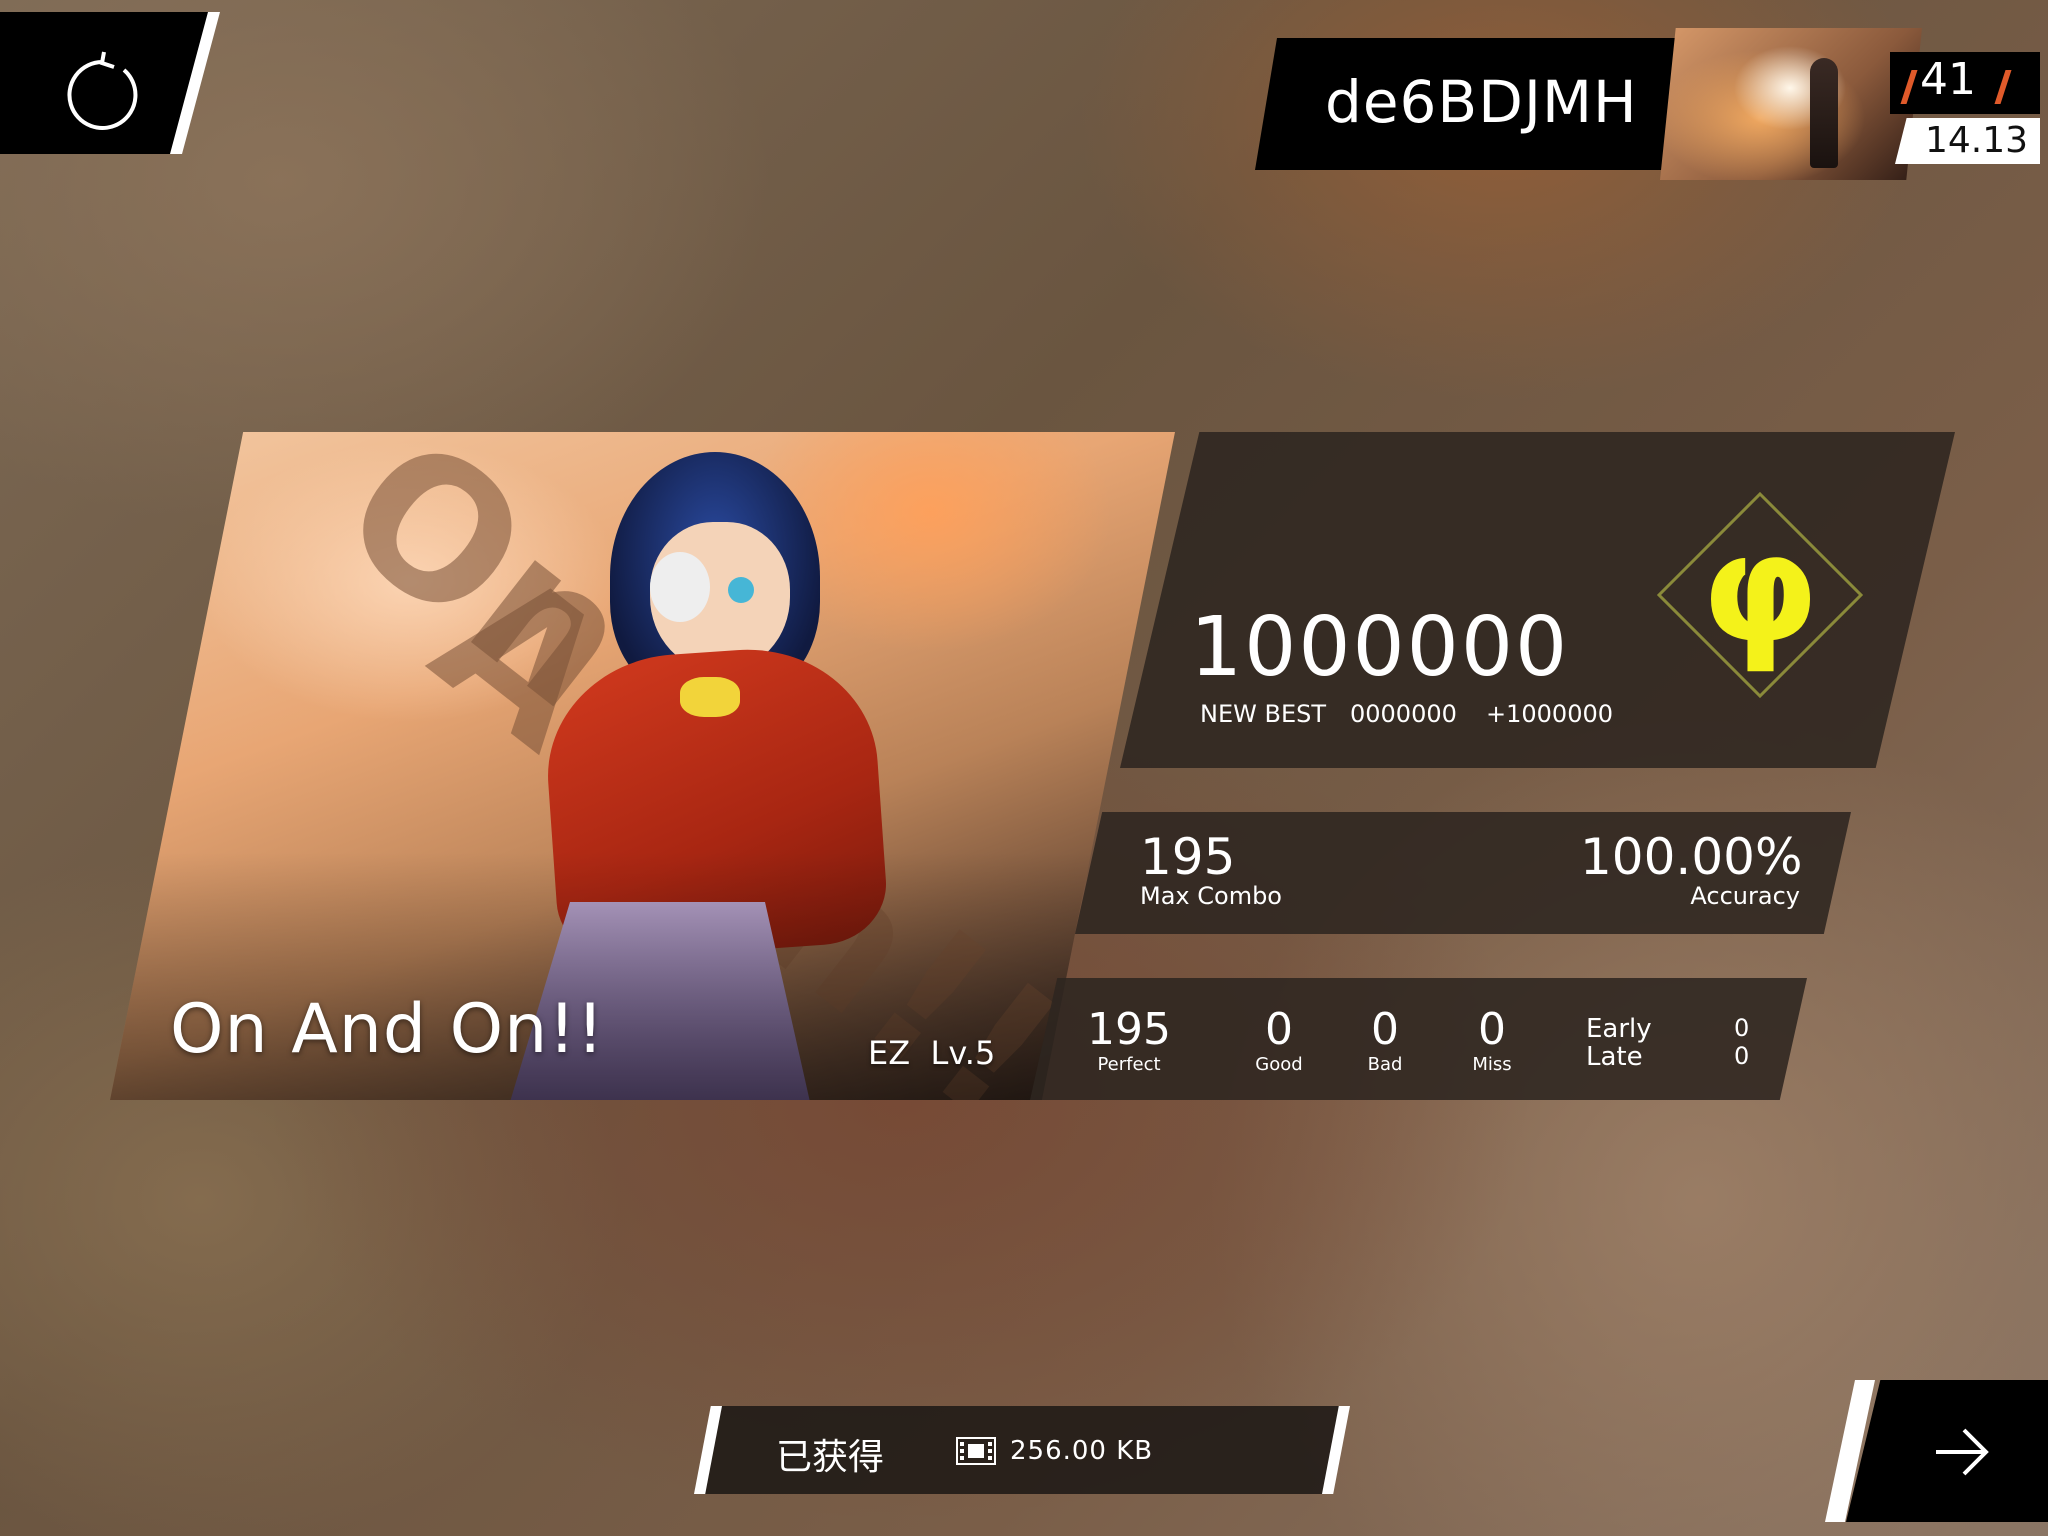 This screenshot has height=1536, width=2048. What do you see at coordinates (1129, 1029) in the screenshot?
I see `perfect-count: 195` at bounding box center [1129, 1029].